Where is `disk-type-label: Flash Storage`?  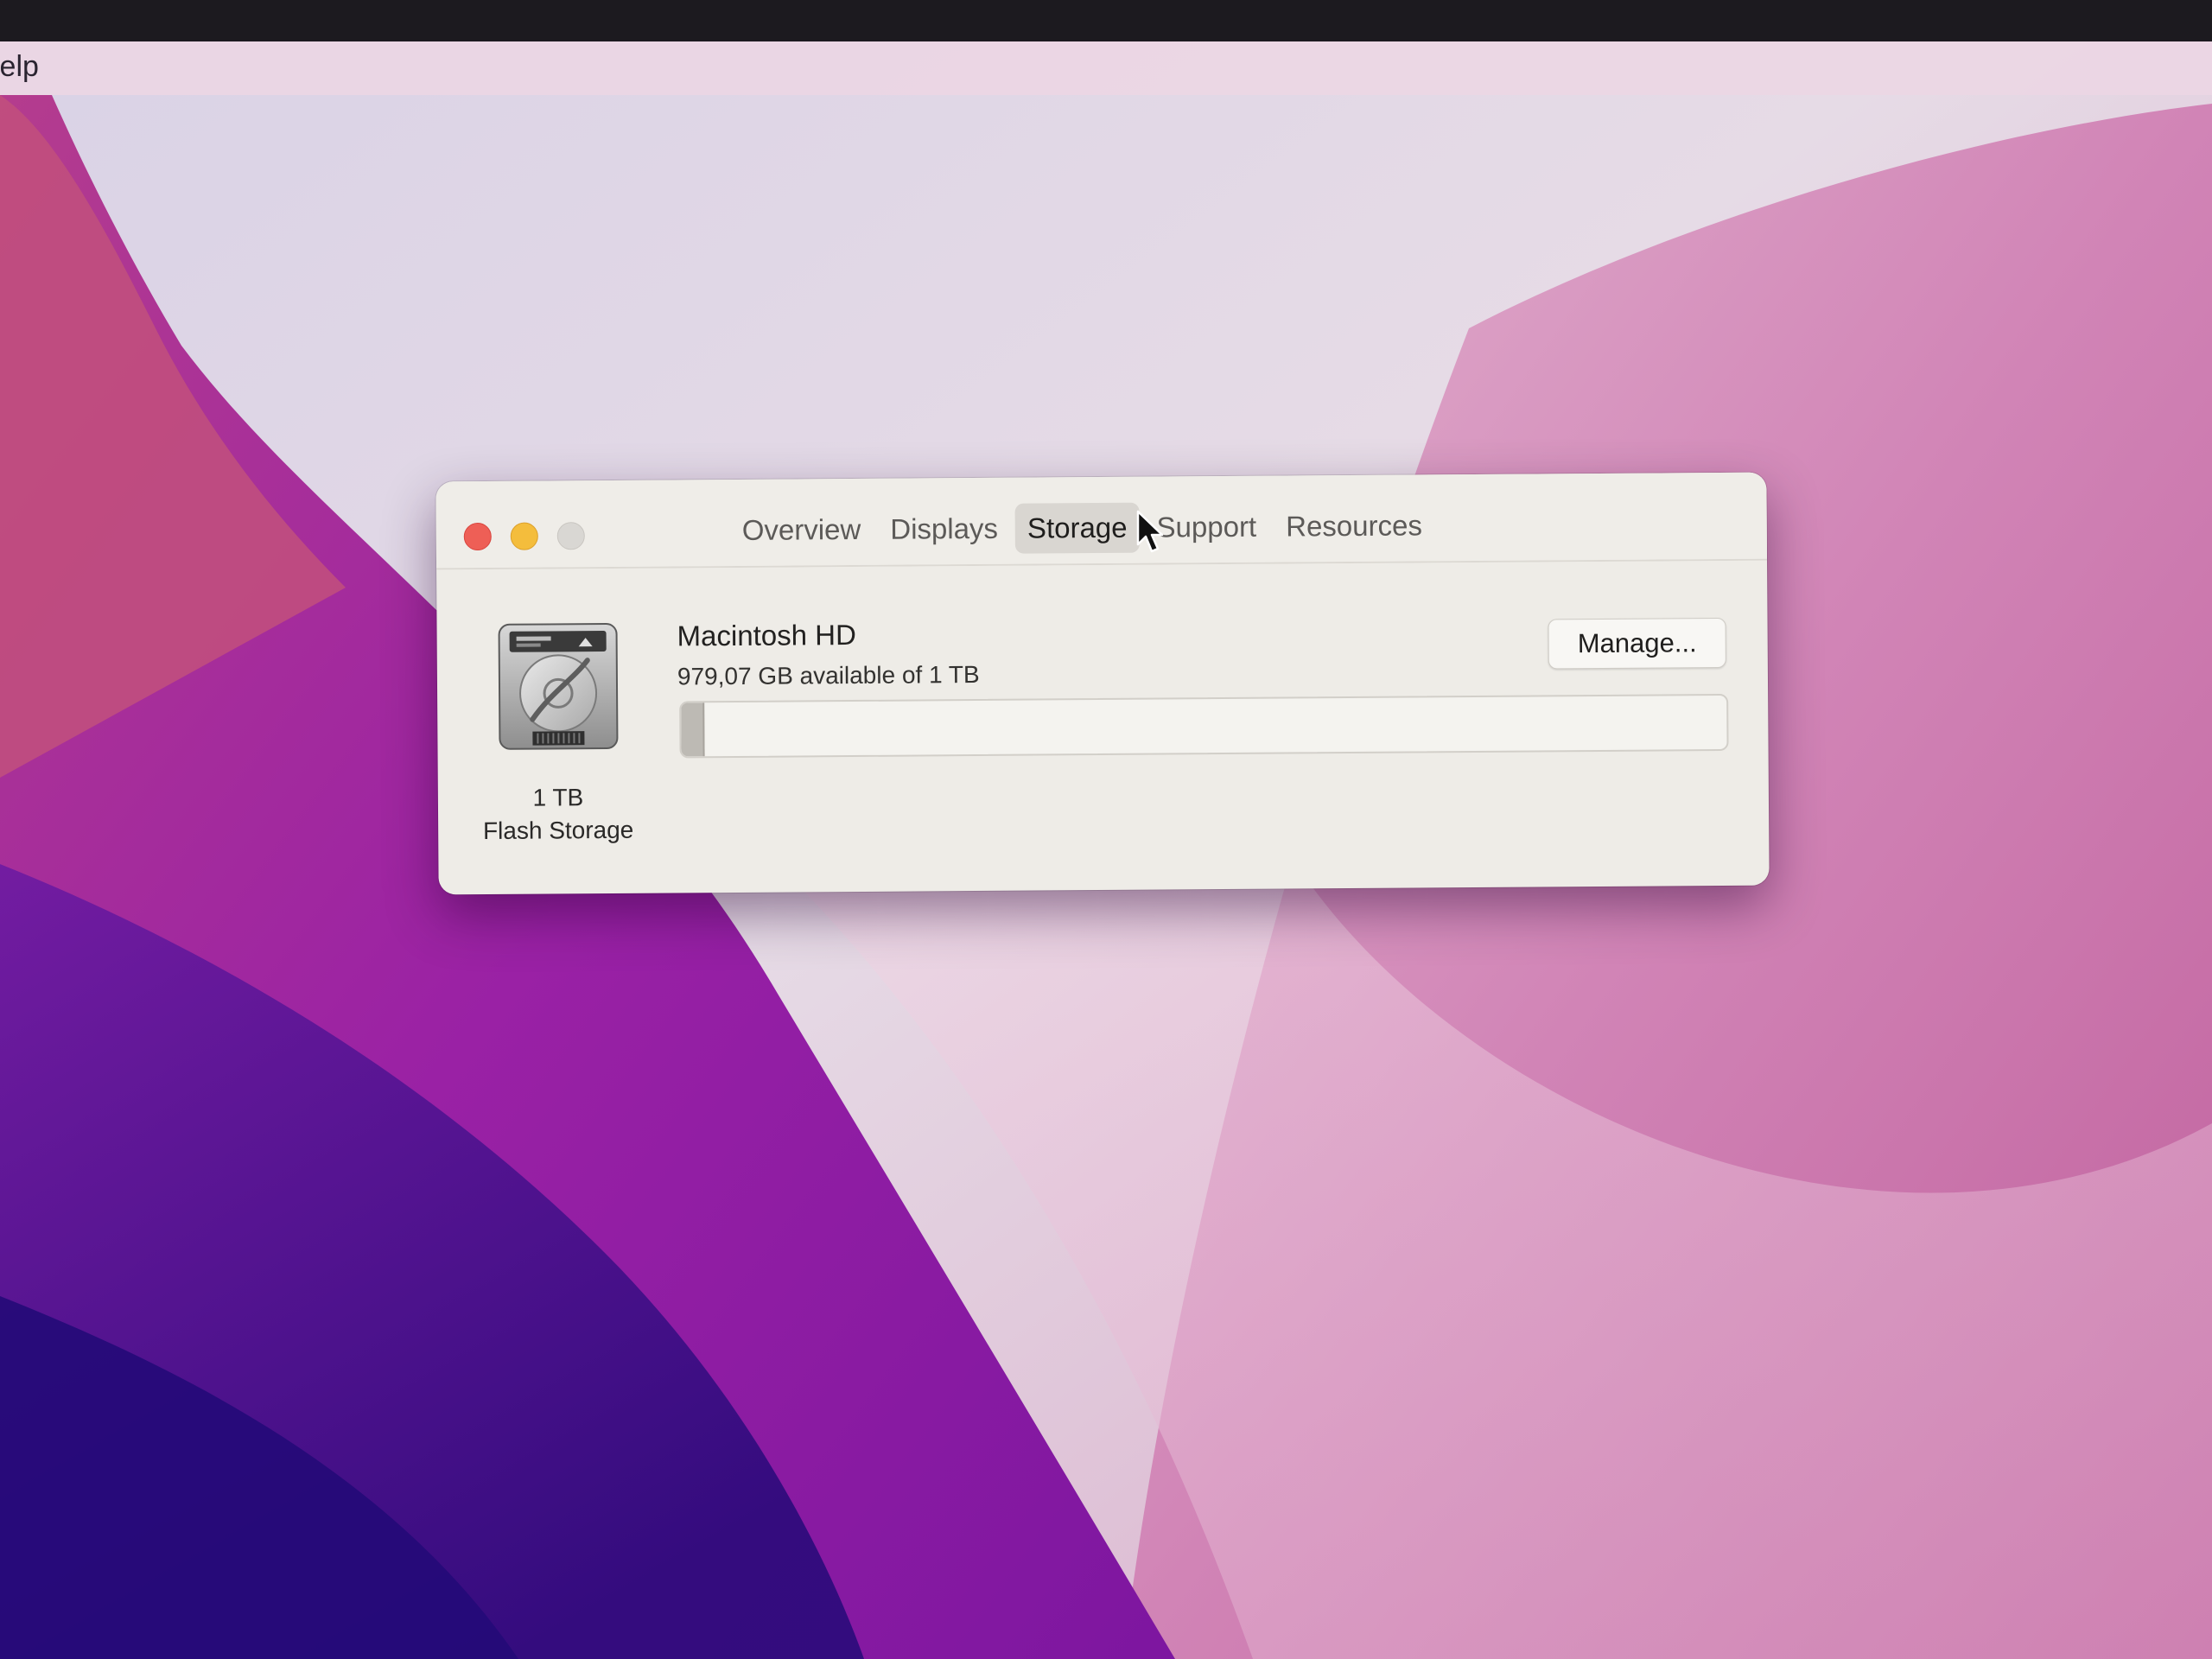
disk-type-label: Flash Storage is located at coordinates (558, 830).